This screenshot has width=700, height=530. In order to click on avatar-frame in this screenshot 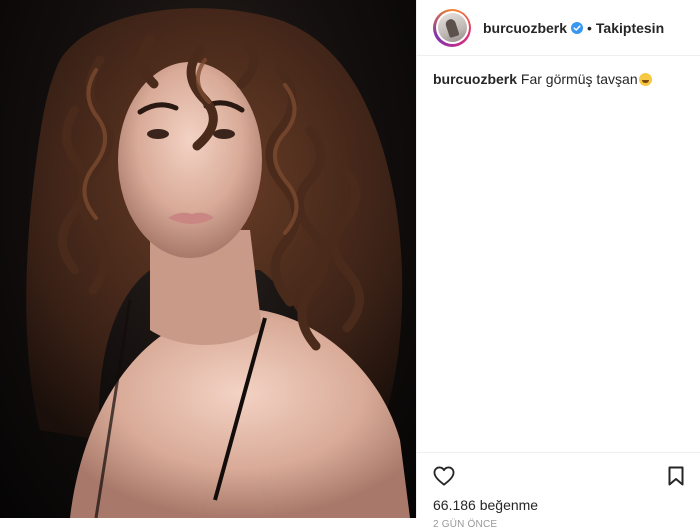, I will do `click(452, 27)`.